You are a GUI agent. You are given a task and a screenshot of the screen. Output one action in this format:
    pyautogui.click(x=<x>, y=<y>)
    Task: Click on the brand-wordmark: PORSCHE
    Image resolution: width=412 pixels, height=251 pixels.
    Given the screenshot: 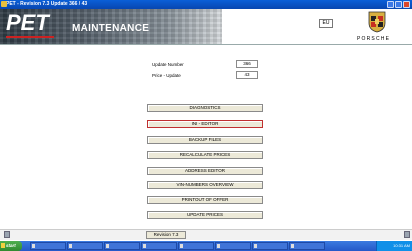 What is the action you would take?
    pyautogui.click(x=374, y=39)
    